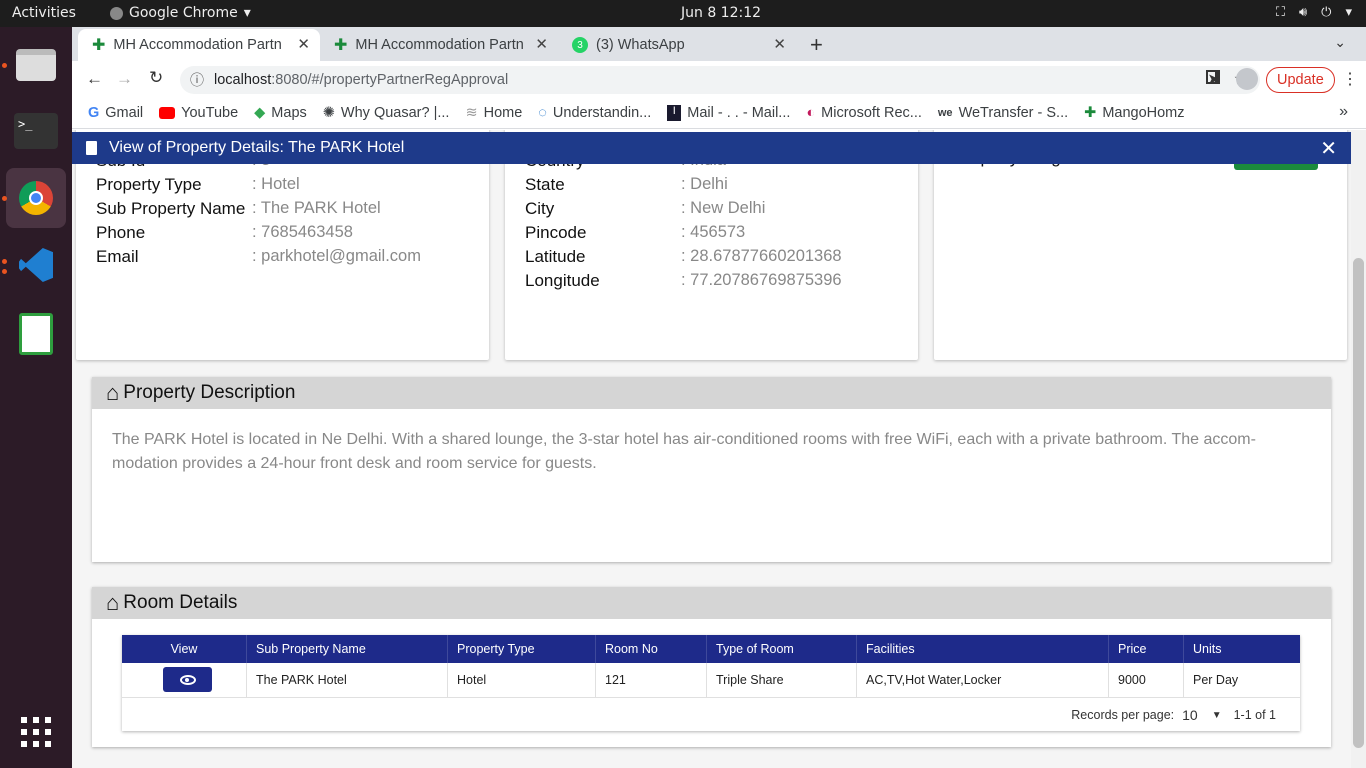 The image size is (1366, 768). What do you see at coordinates (1300, 80) in the screenshot?
I see `update-button: Update` at bounding box center [1300, 80].